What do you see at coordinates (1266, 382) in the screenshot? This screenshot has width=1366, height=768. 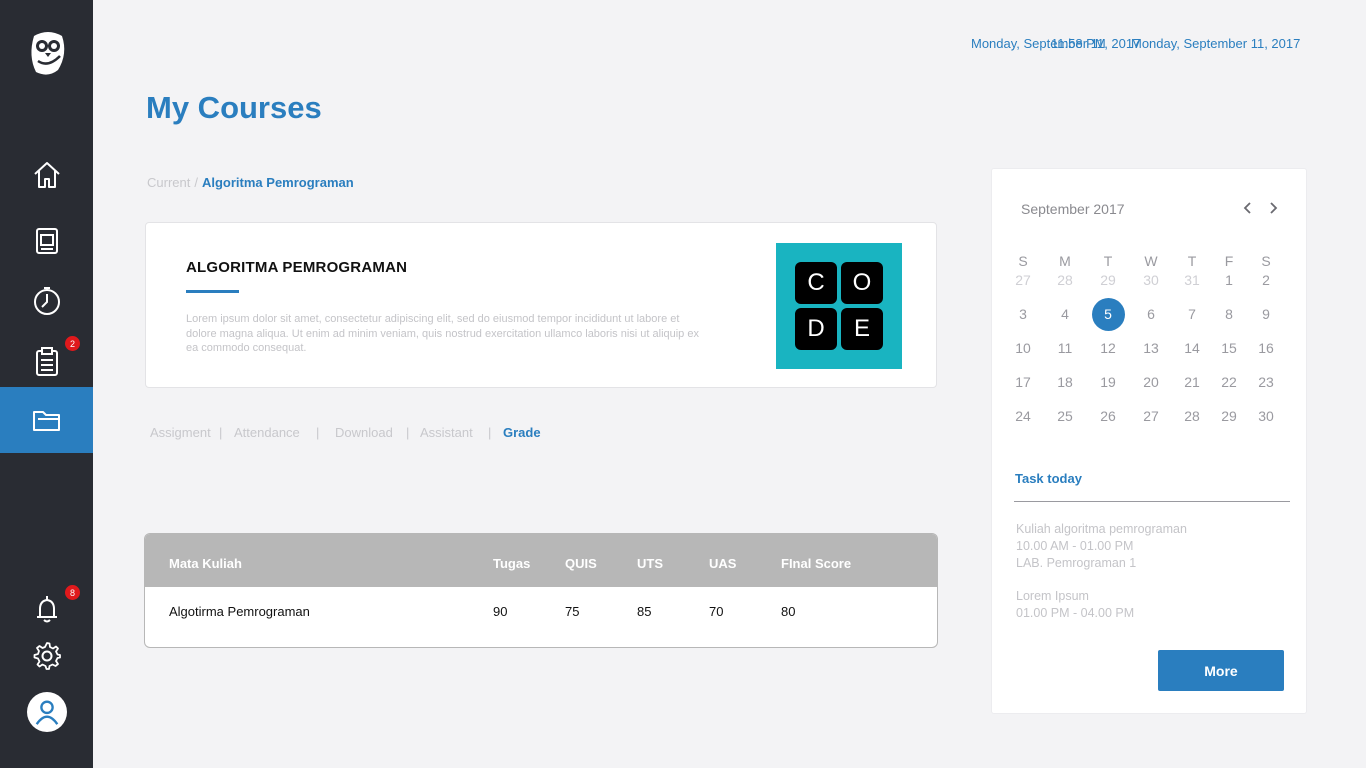 I see `calendar-day: 23` at bounding box center [1266, 382].